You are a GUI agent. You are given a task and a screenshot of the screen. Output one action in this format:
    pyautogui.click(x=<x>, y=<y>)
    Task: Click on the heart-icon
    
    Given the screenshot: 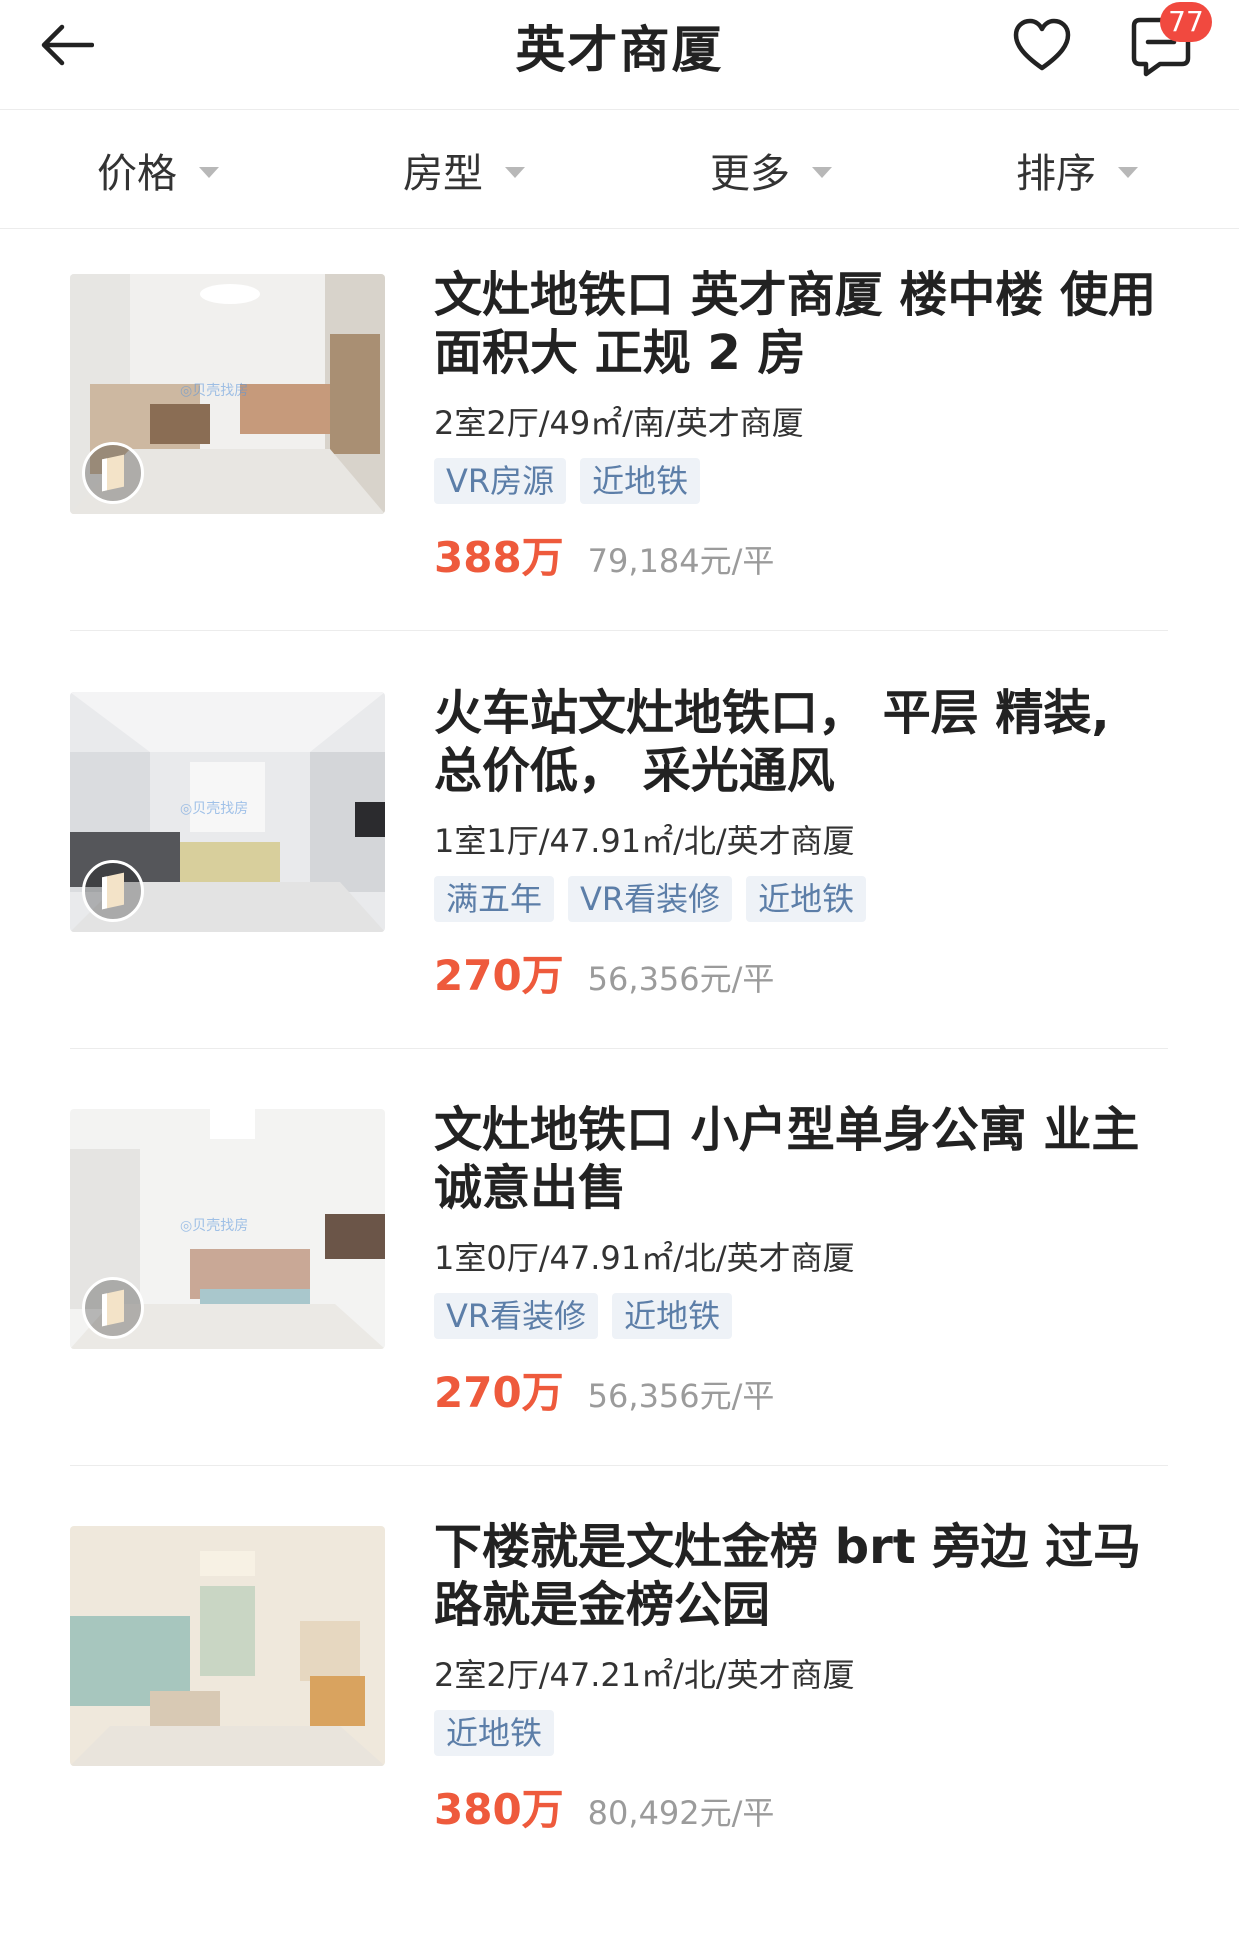 What is the action you would take?
    pyautogui.click(x=1042, y=44)
    